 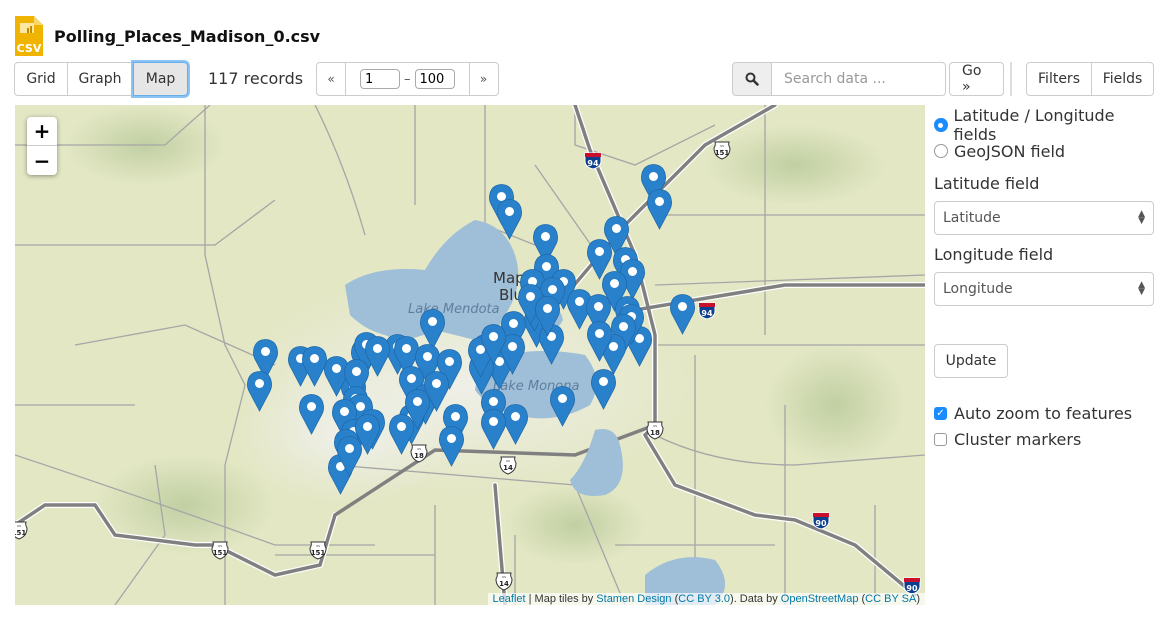 What do you see at coordinates (820, 599) in the screenshot?
I see `osm-link: OpenStreetMap` at bounding box center [820, 599].